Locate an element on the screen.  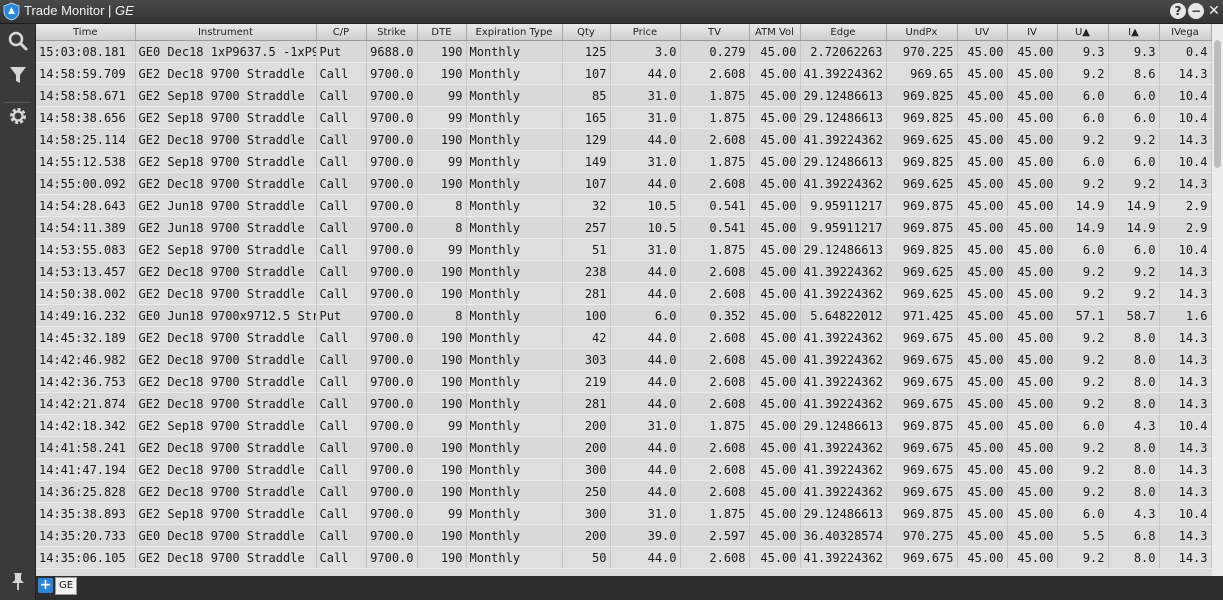
search-icon is located at coordinates (18, 41).